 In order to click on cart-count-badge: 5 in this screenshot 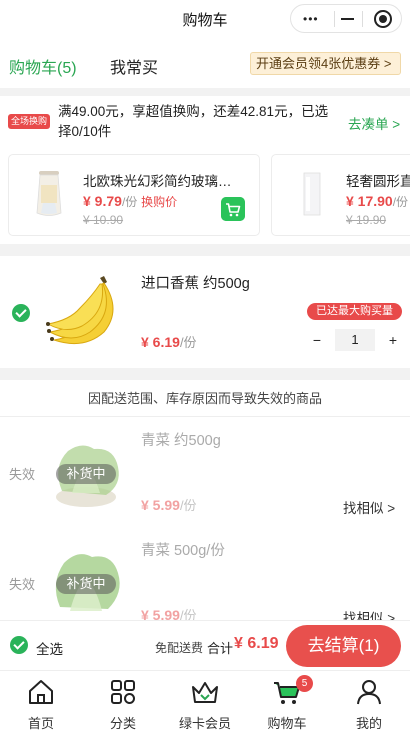, I will do `click(304, 683)`.